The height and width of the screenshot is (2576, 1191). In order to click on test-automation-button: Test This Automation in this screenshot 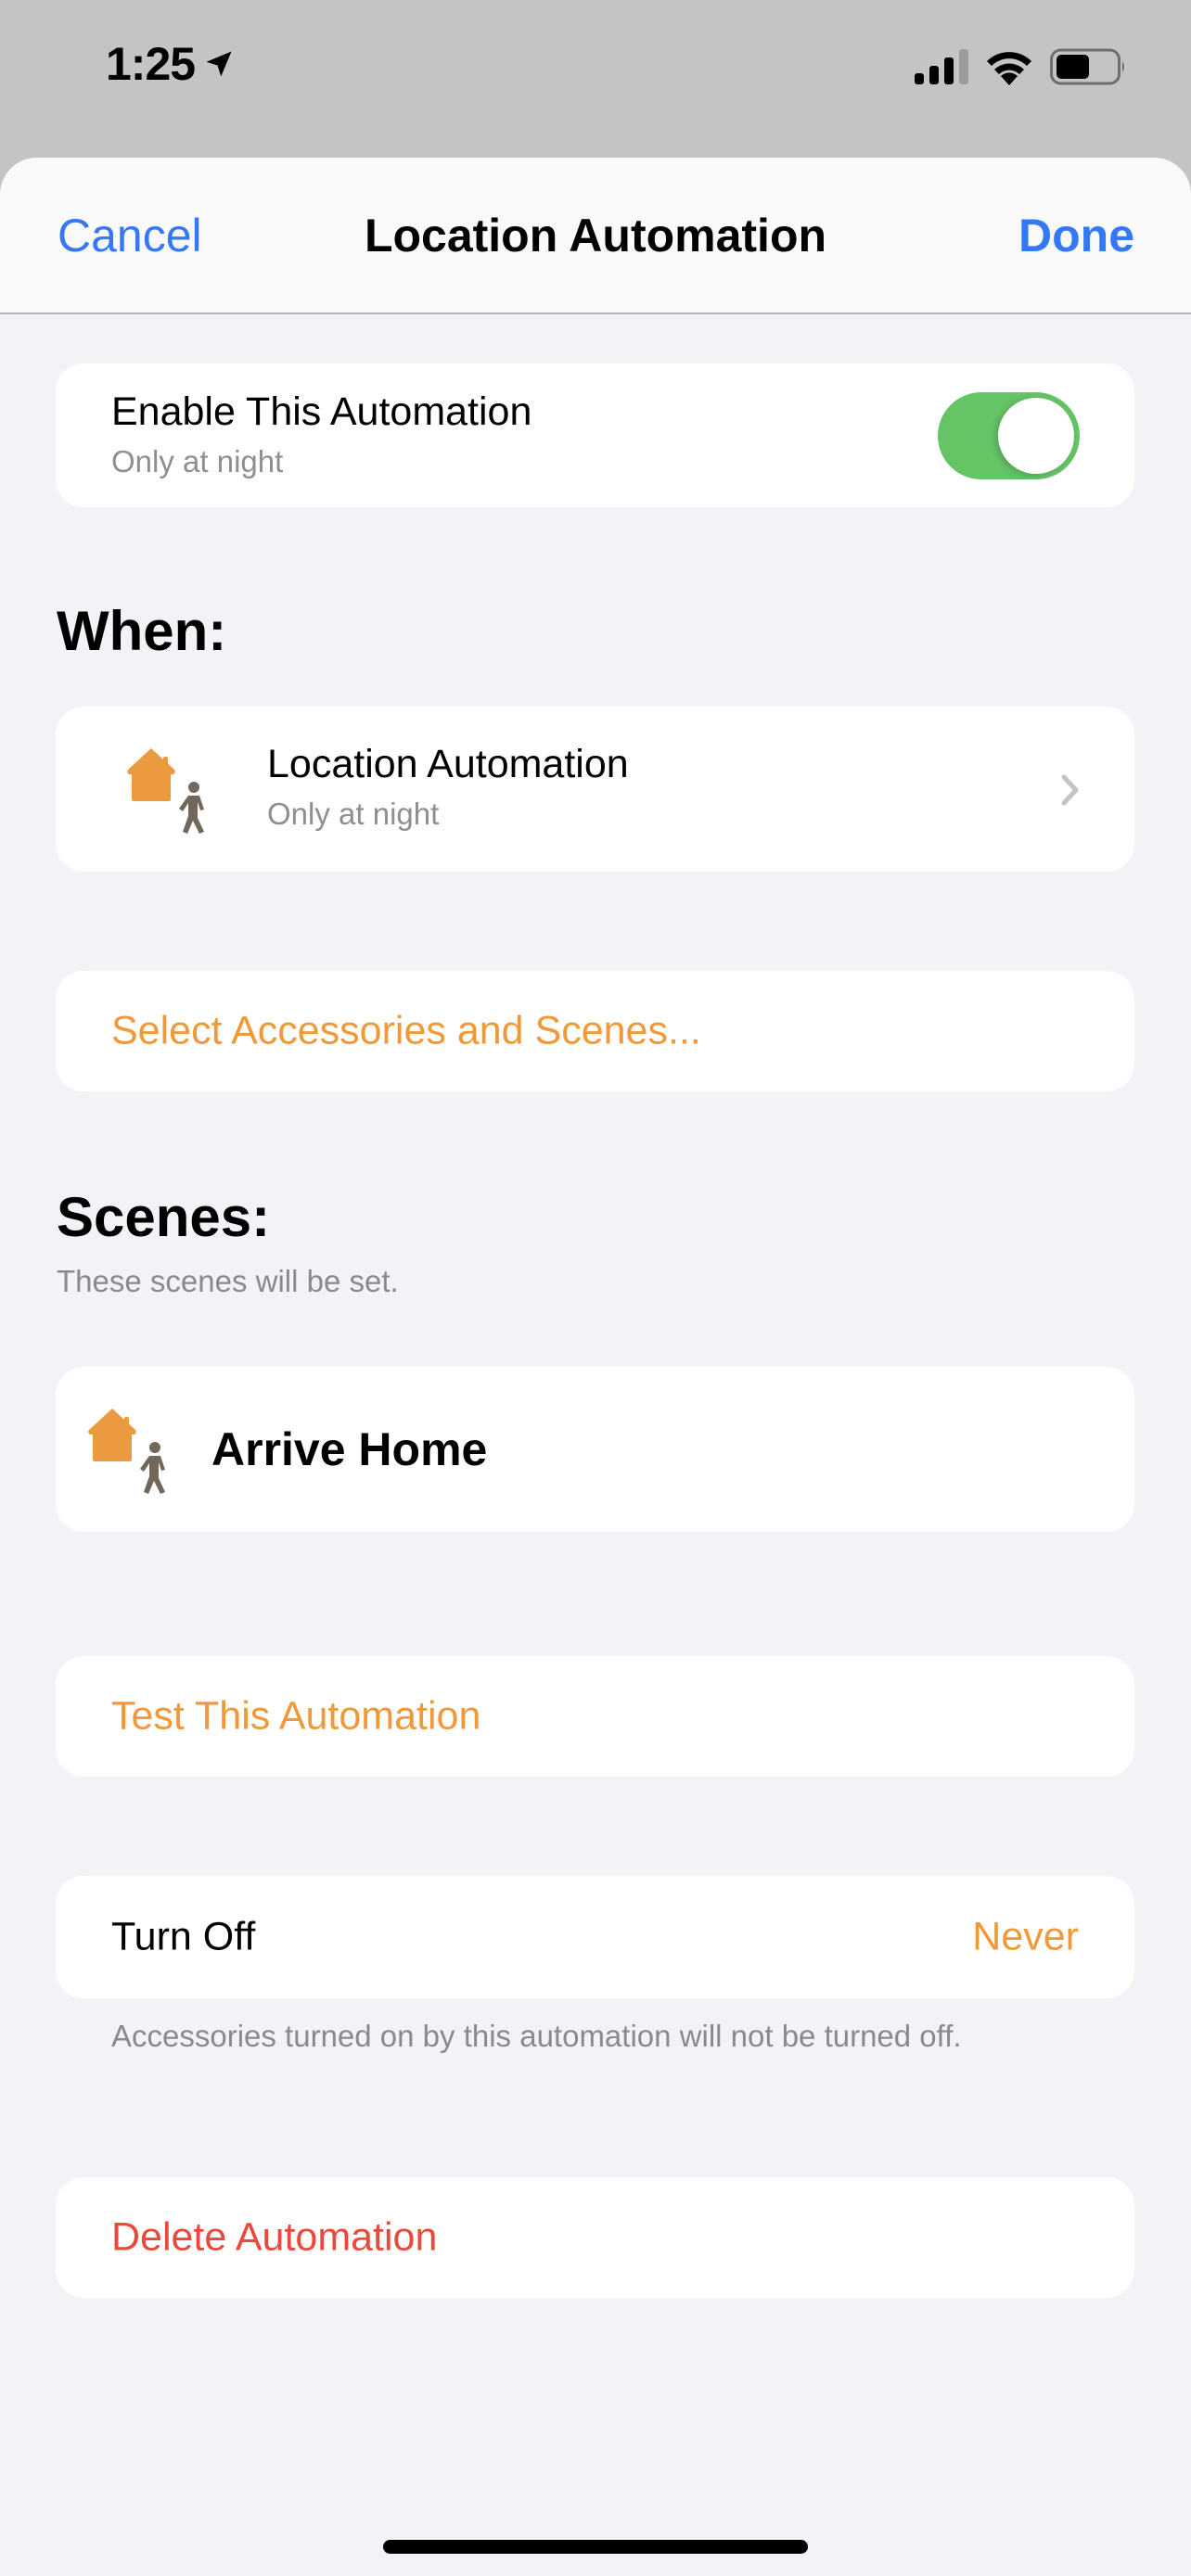, I will do `click(595, 1716)`.